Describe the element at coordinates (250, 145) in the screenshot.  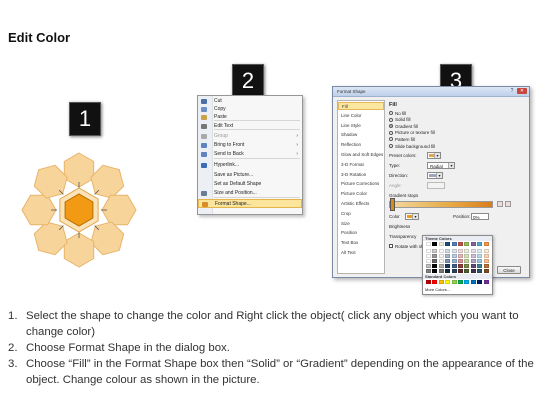
I see `menu-item-bring-to-front: Bring to Front ›` at that location.